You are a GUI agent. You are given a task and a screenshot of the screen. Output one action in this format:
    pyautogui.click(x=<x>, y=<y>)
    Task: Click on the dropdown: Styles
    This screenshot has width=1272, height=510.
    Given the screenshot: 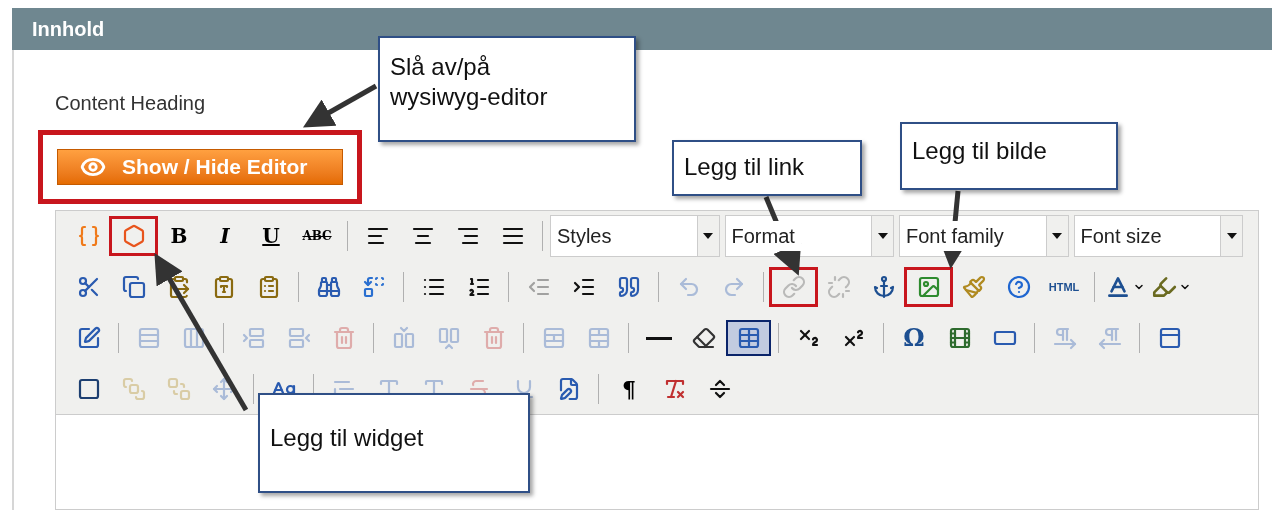 What is the action you would take?
    pyautogui.click(x=635, y=236)
    